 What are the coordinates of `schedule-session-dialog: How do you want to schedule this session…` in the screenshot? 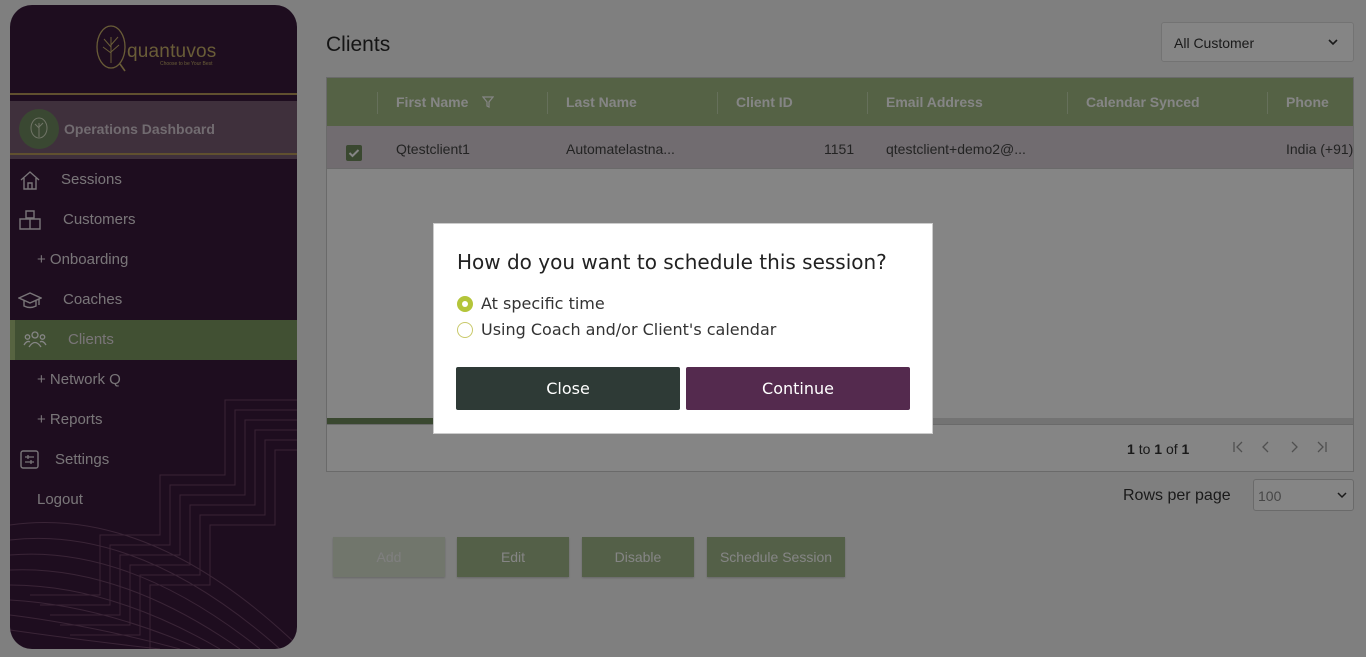 It's located at (683, 328).